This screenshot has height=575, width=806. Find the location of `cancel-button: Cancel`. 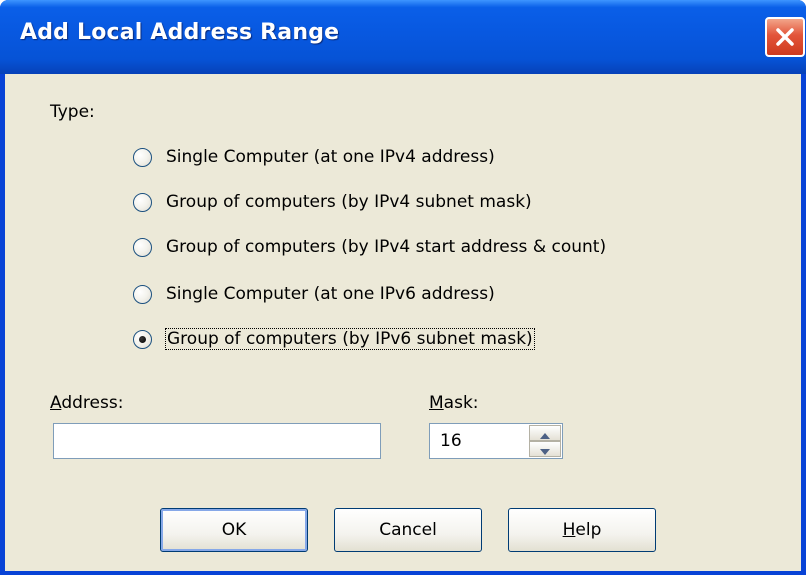

cancel-button: Cancel is located at coordinates (408, 530).